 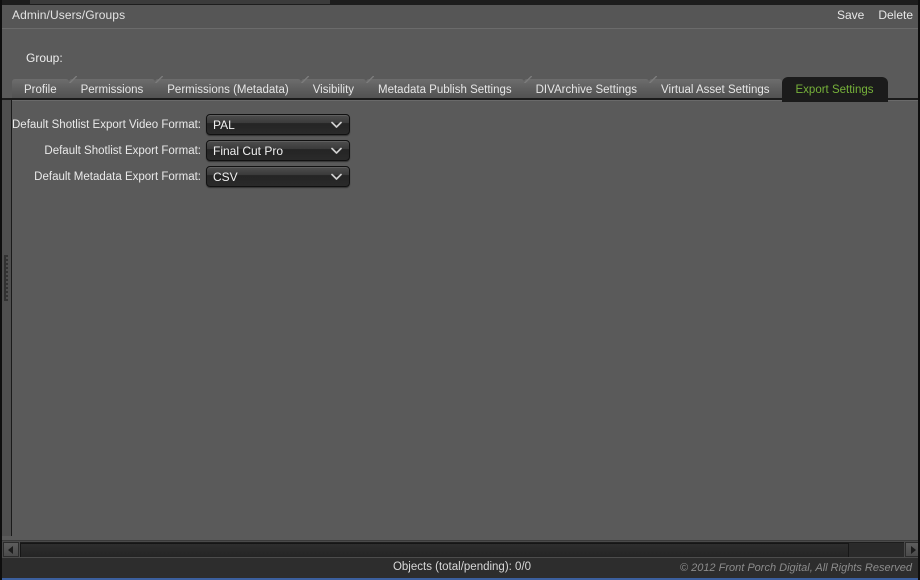 I want to click on field-label: Default Metadata Export Format:, so click(x=117, y=176).